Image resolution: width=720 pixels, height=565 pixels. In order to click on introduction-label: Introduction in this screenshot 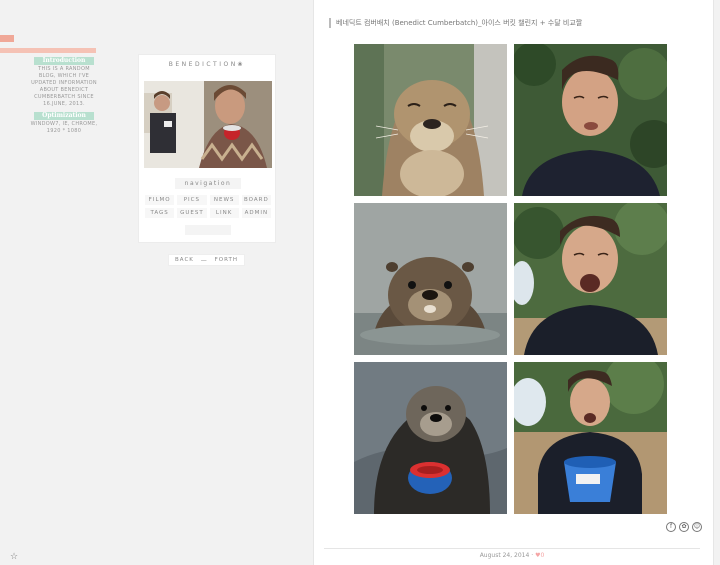, I will do `click(64, 61)`.